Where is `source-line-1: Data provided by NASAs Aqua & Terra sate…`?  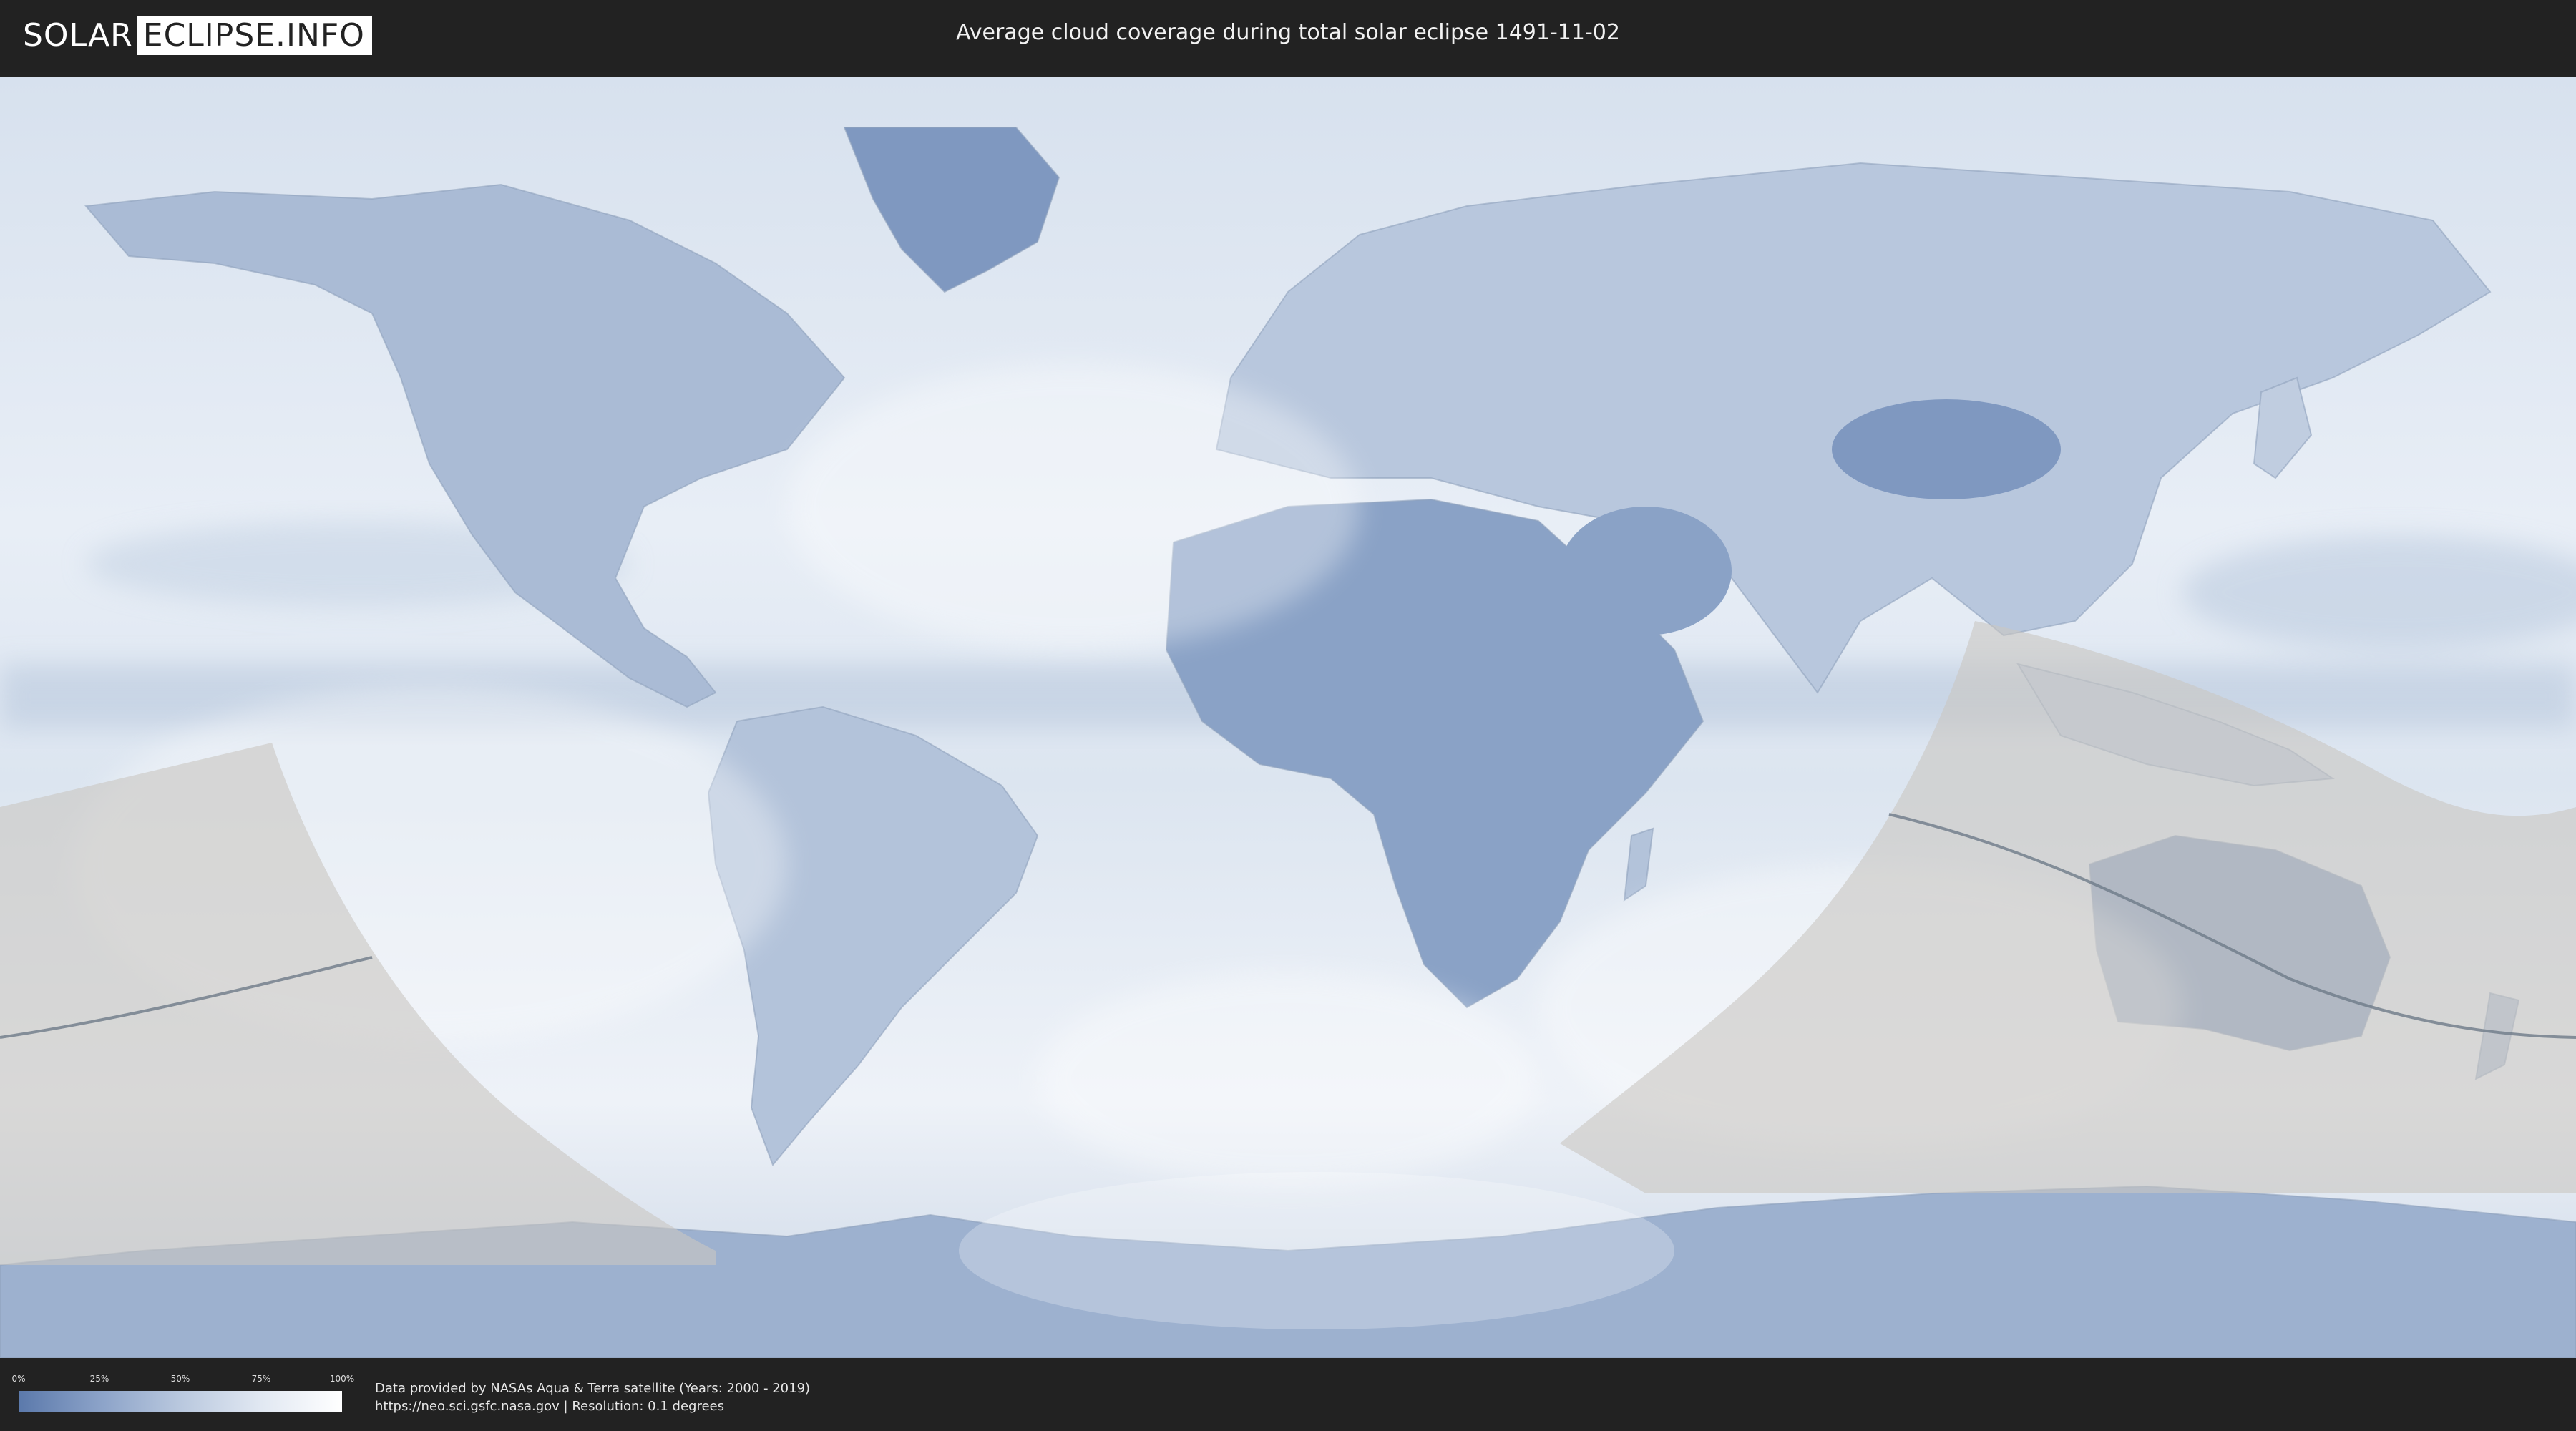
source-line-1: Data provided by NASAs Aqua & Terra sate… is located at coordinates (593, 1388).